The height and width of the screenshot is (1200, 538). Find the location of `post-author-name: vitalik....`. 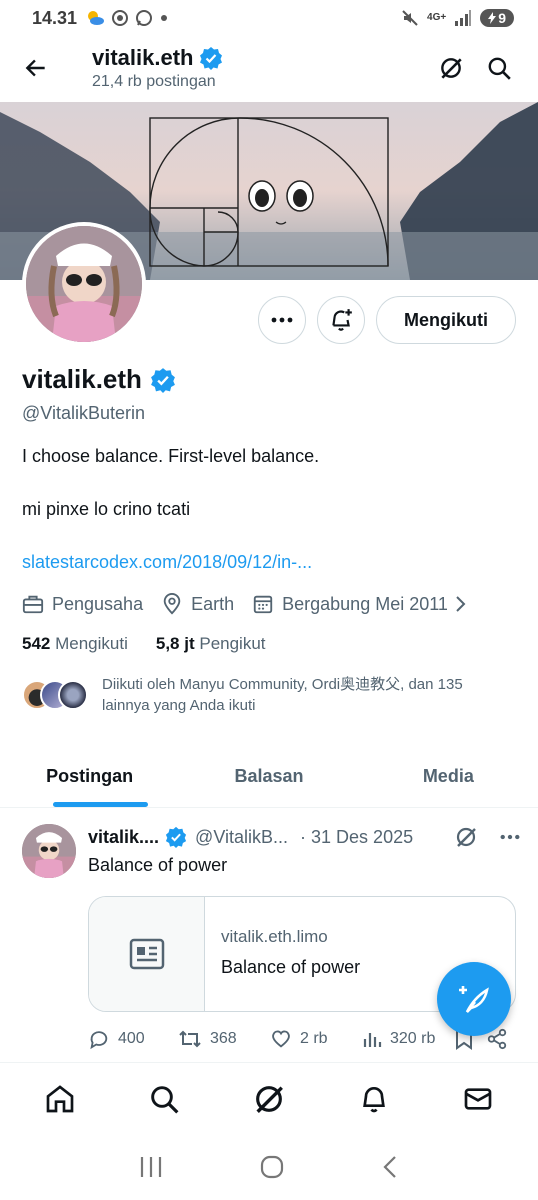

post-author-name: vitalik.... is located at coordinates (123, 837).